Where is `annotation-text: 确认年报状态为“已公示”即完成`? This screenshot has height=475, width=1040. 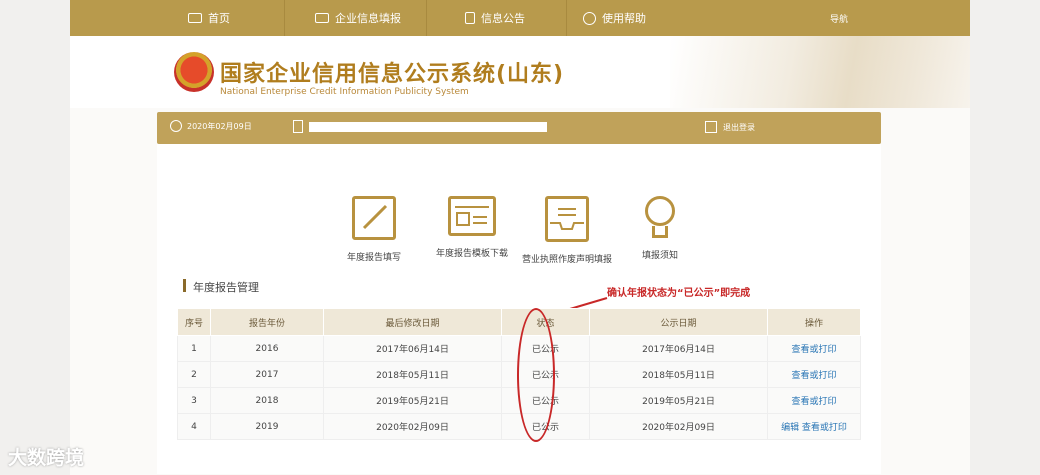 annotation-text: 确认年报状态为“已公示”即完成 is located at coordinates (679, 293).